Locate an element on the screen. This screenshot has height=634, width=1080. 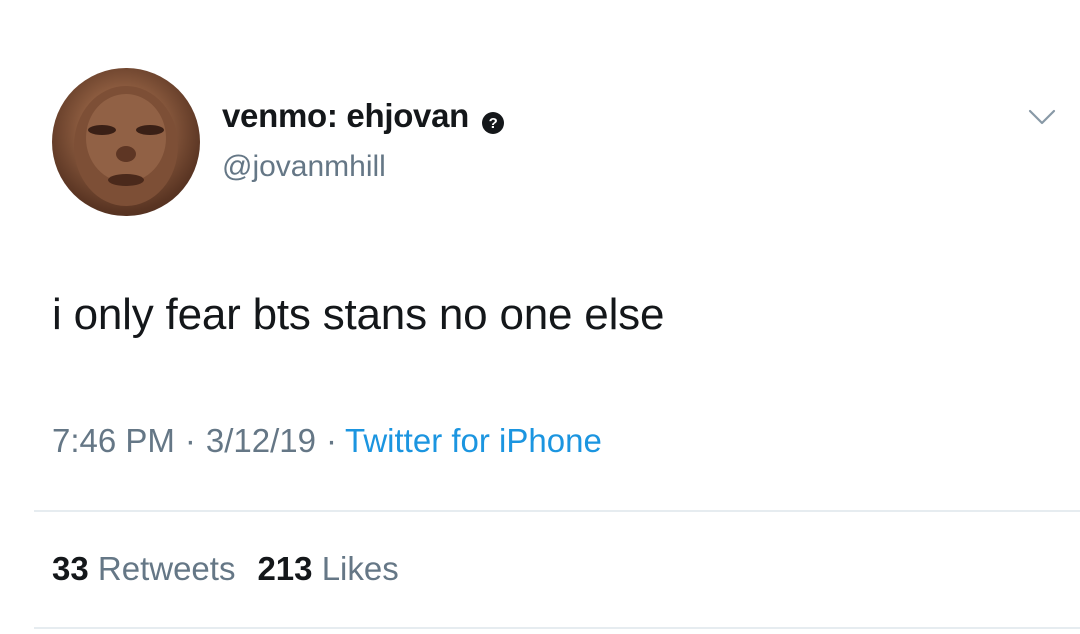
tweet-source-link: Twitter for iPhone is located at coordinates (473, 440).